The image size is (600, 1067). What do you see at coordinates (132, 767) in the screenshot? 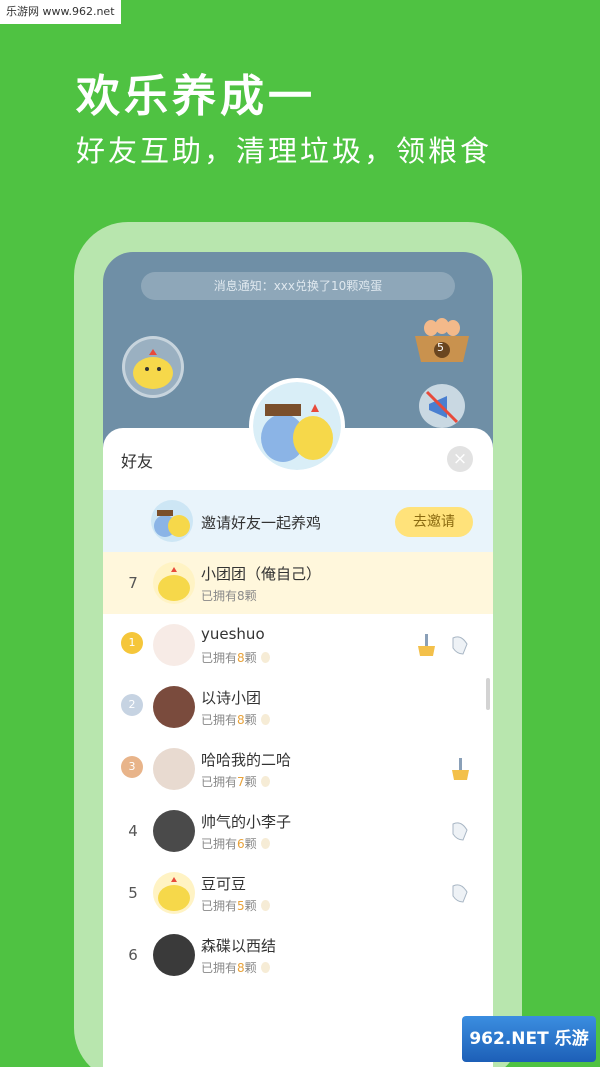
I see `bronze-medal-icon: 3` at bounding box center [132, 767].